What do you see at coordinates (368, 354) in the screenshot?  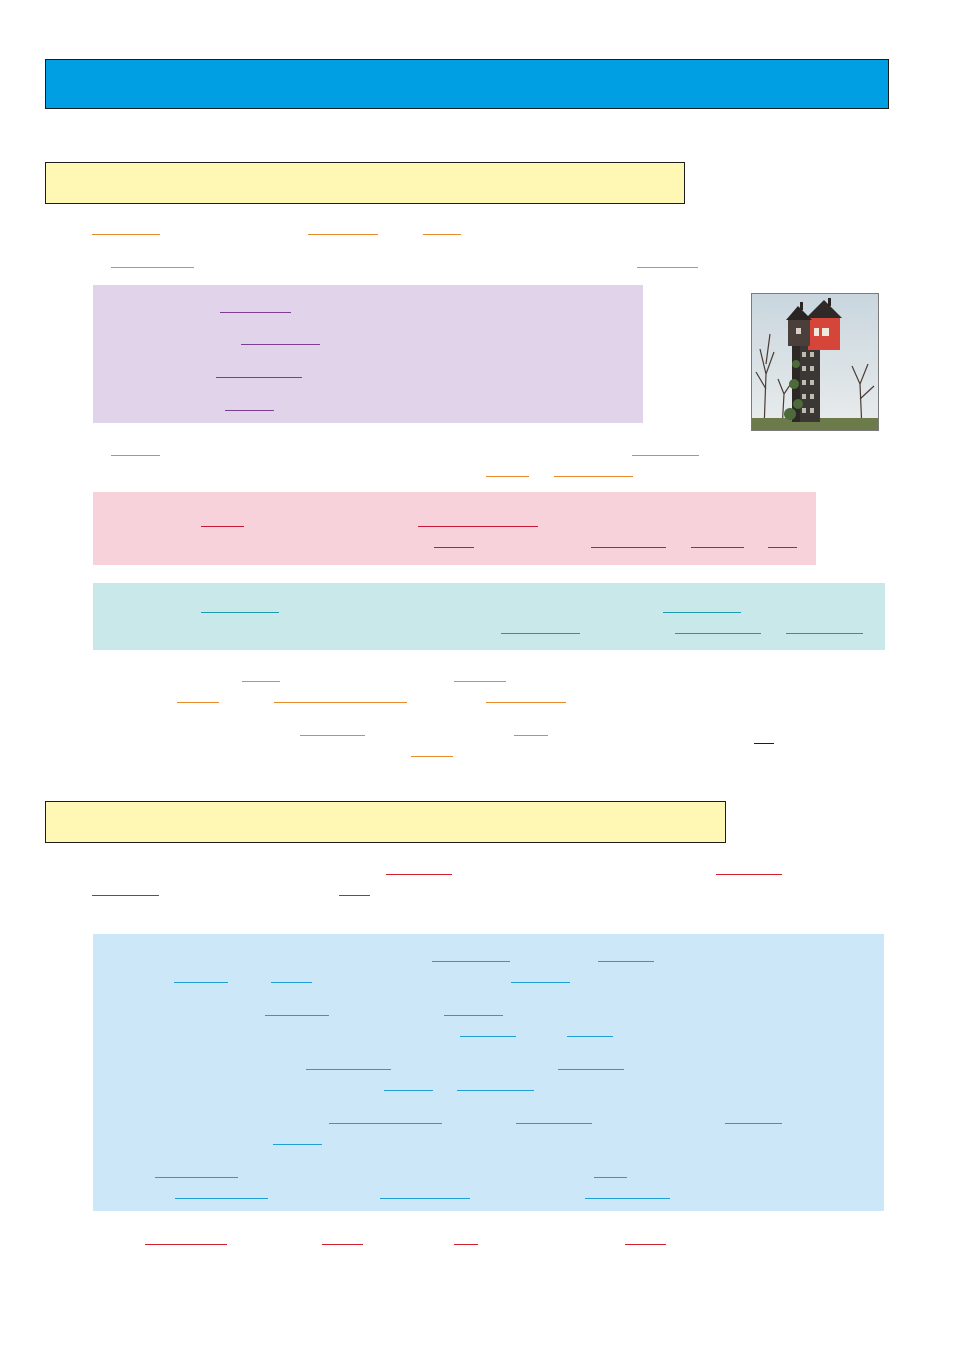 I see `purple-exercise-box` at bounding box center [368, 354].